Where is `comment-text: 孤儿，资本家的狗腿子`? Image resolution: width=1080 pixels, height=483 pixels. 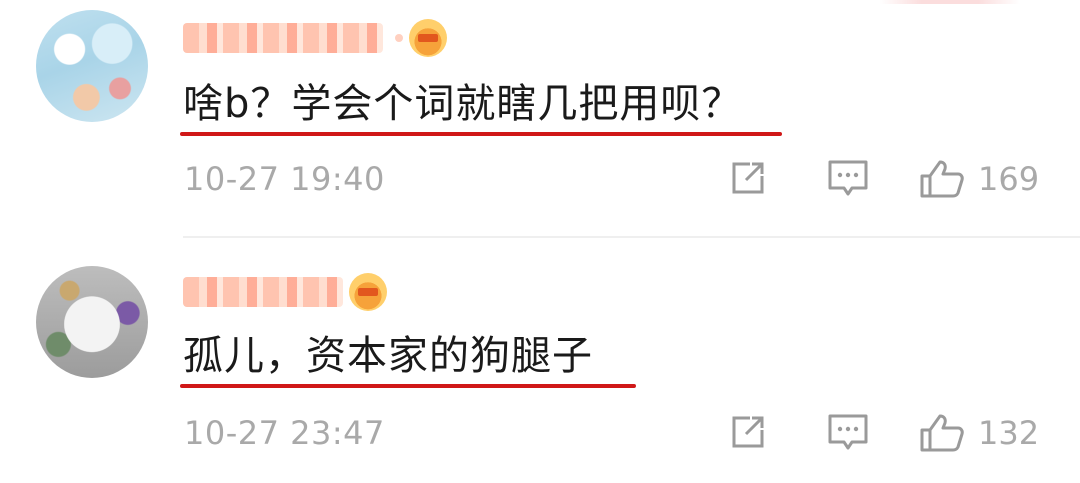
comment-text: 孤儿，资本家的狗腿子 is located at coordinates (388, 356).